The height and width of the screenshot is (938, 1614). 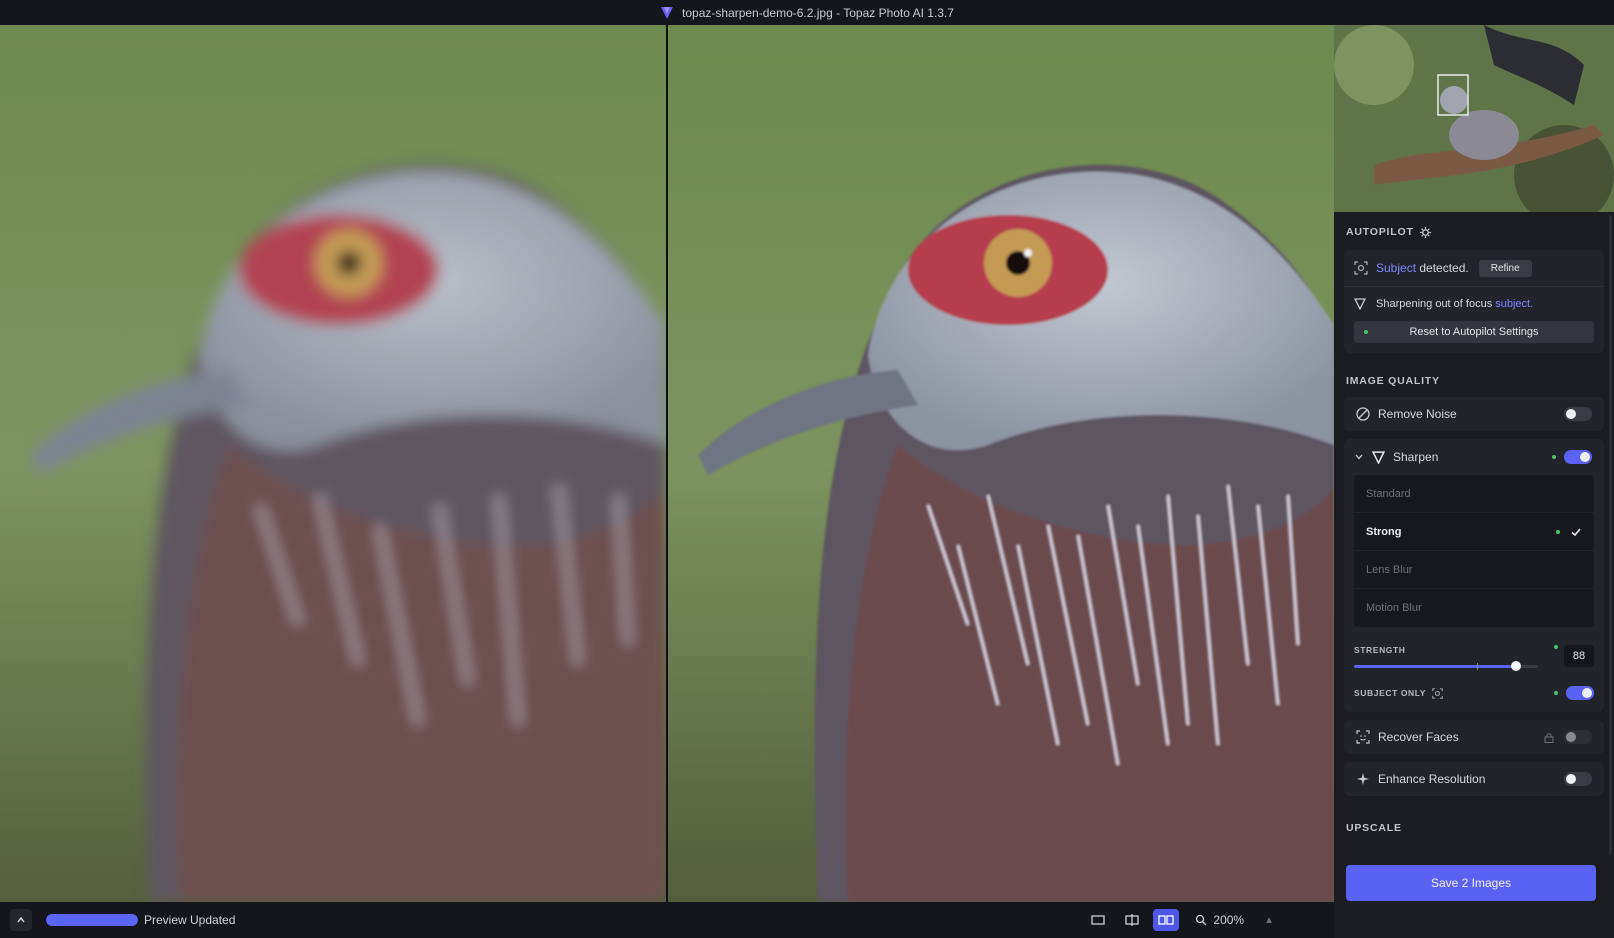 I want to click on remove-noise-icon, so click(x=1363, y=414).